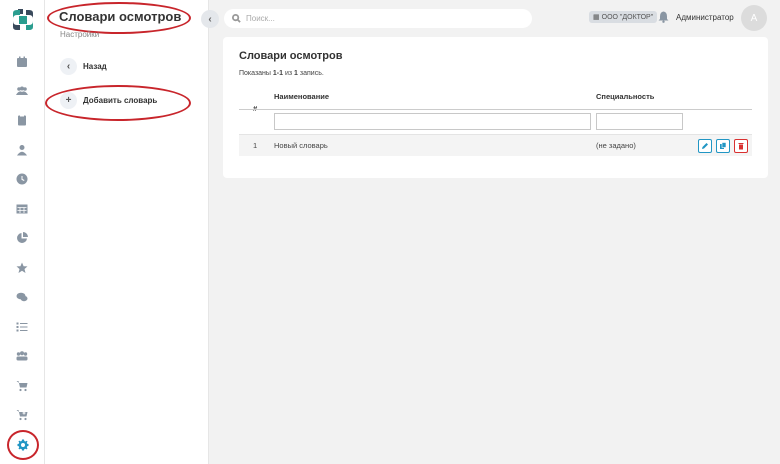  Describe the element at coordinates (22, 386) in the screenshot. I see `cart-icon` at that location.